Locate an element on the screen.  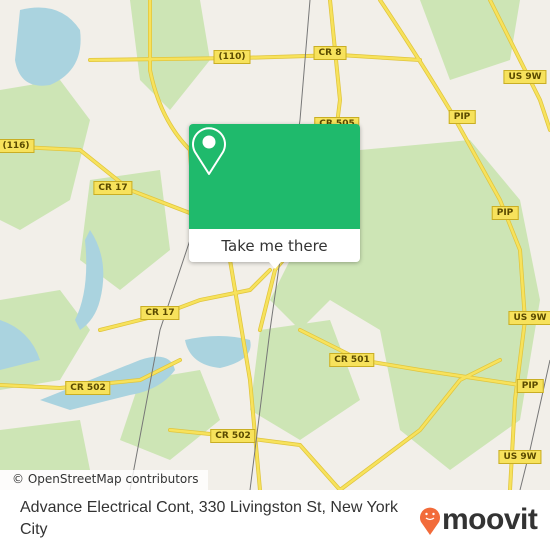
logo-wordmark: moovit is located at coordinates (490, 519).